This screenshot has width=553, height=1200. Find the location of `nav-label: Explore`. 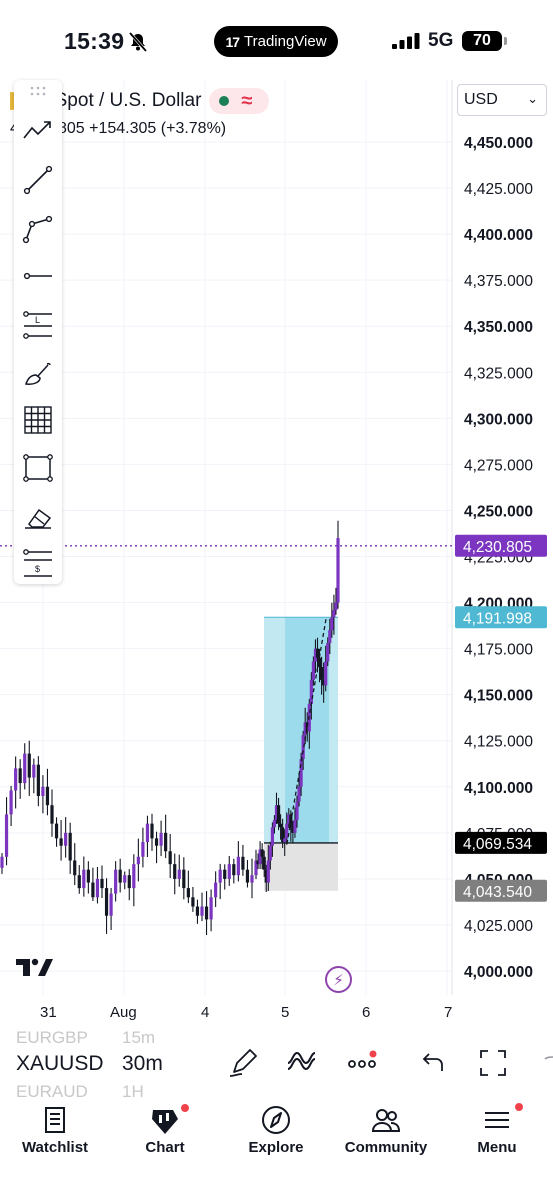

nav-label: Explore is located at coordinates (276, 1147).